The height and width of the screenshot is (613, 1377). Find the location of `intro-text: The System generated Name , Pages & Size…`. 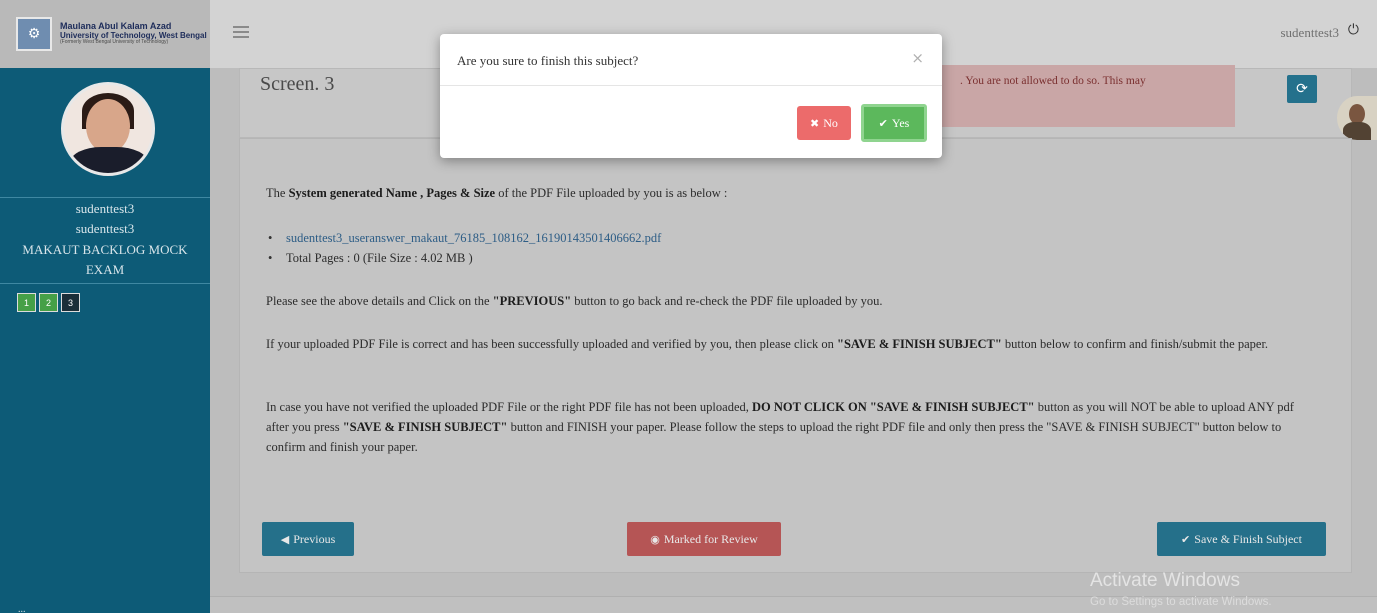

intro-text: The System generated Name , Pages & Size… is located at coordinates (786, 193).